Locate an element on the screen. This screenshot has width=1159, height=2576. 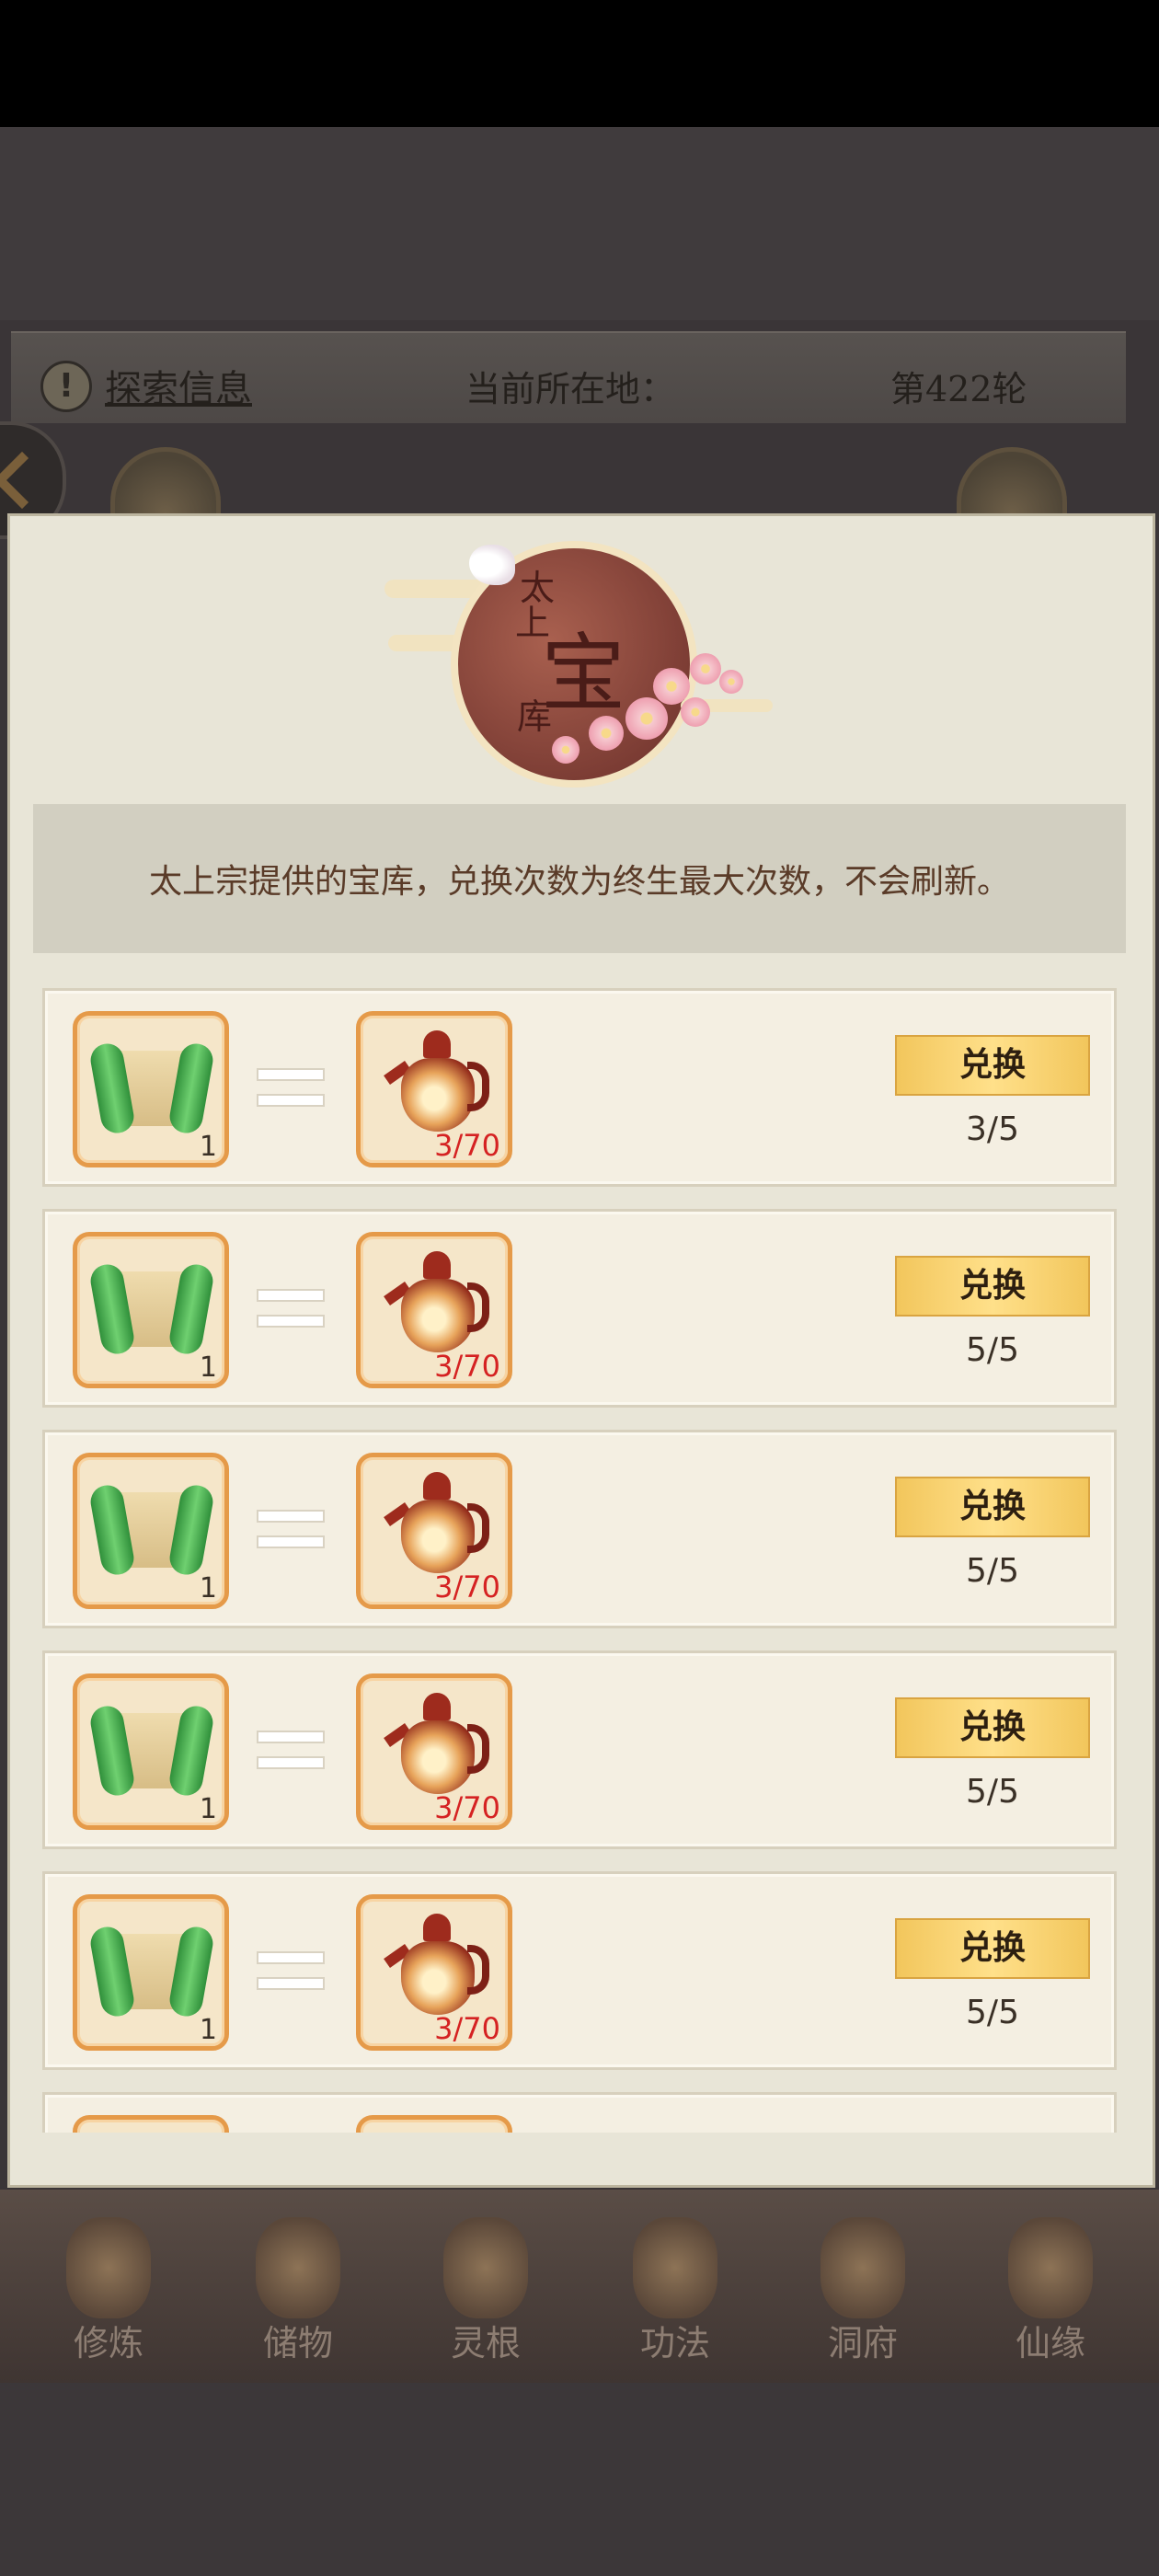
nav-label: 灵根 is located at coordinates (485, 2343).